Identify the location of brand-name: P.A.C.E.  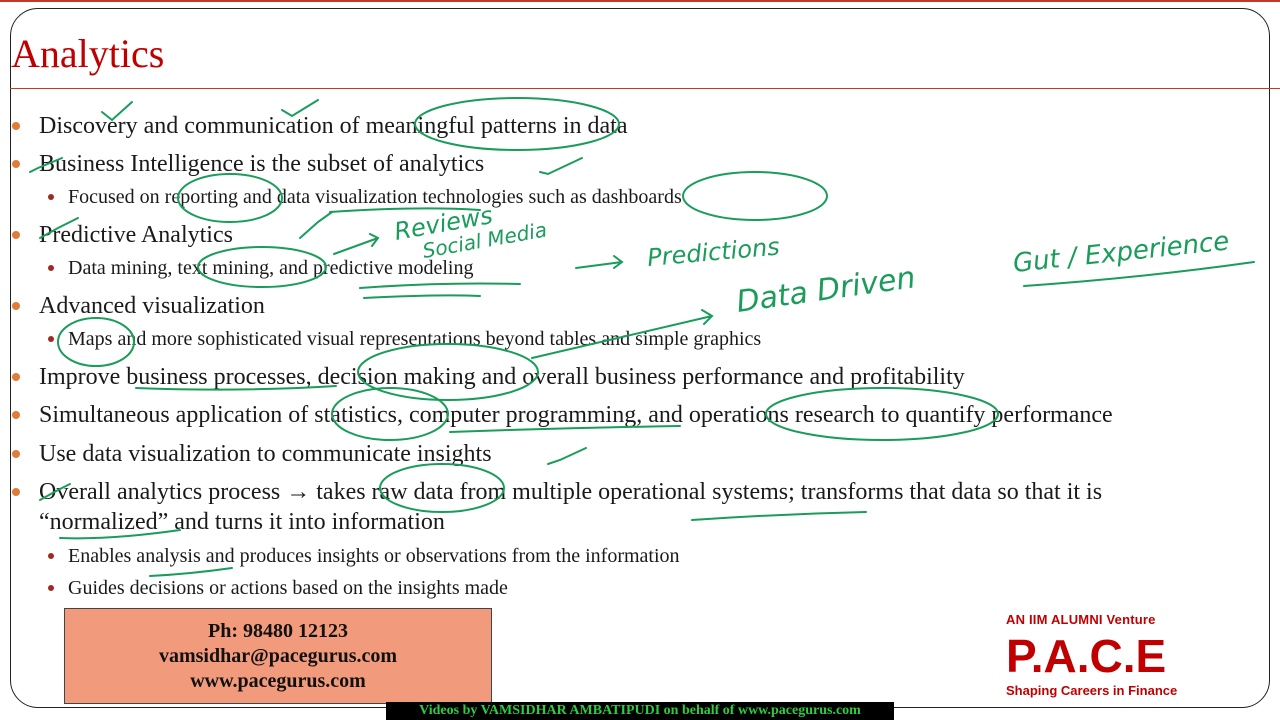
(1086, 656).